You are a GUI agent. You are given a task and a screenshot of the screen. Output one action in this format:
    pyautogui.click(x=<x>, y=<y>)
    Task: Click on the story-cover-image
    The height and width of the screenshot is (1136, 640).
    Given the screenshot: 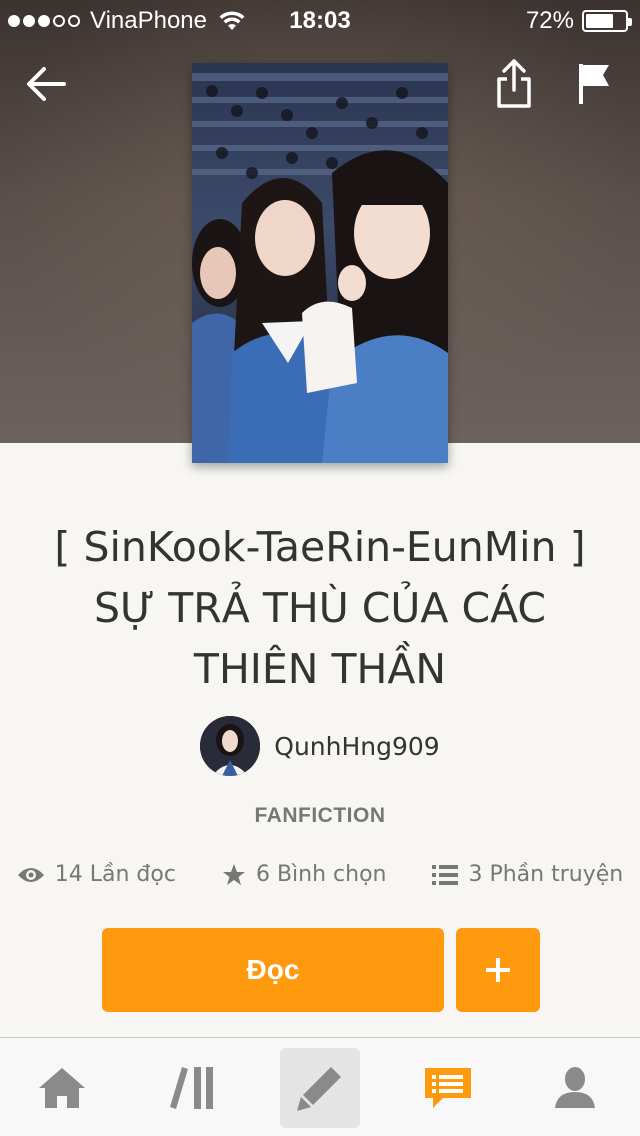 What is the action you would take?
    pyautogui.click(x=320, y=263)
    